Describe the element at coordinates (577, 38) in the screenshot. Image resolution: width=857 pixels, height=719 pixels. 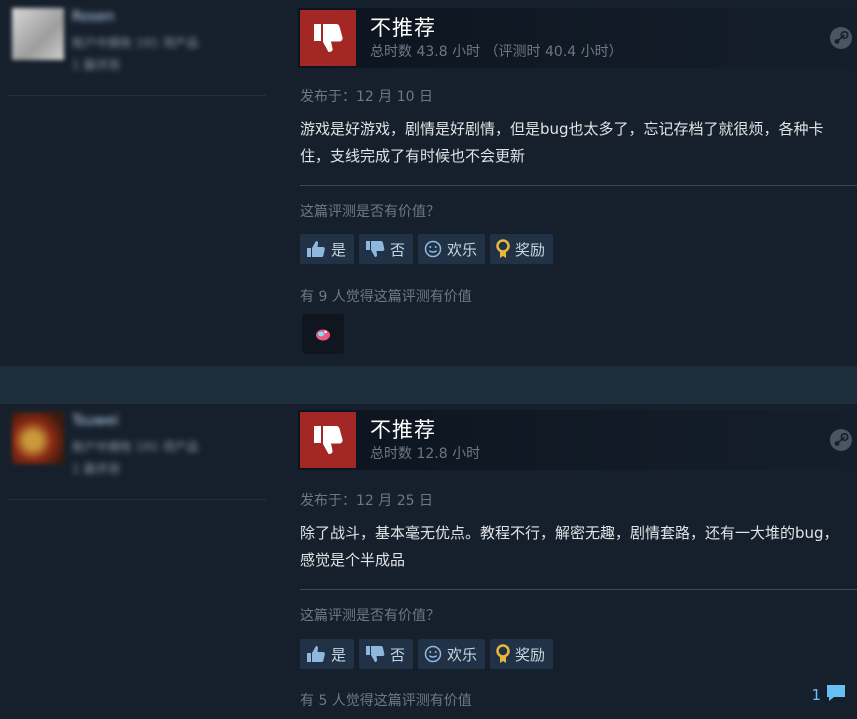
I see `review-verdict-header: 不推荐 总时数 43.8 小时 （评测时 40.4 小时）` at that location.